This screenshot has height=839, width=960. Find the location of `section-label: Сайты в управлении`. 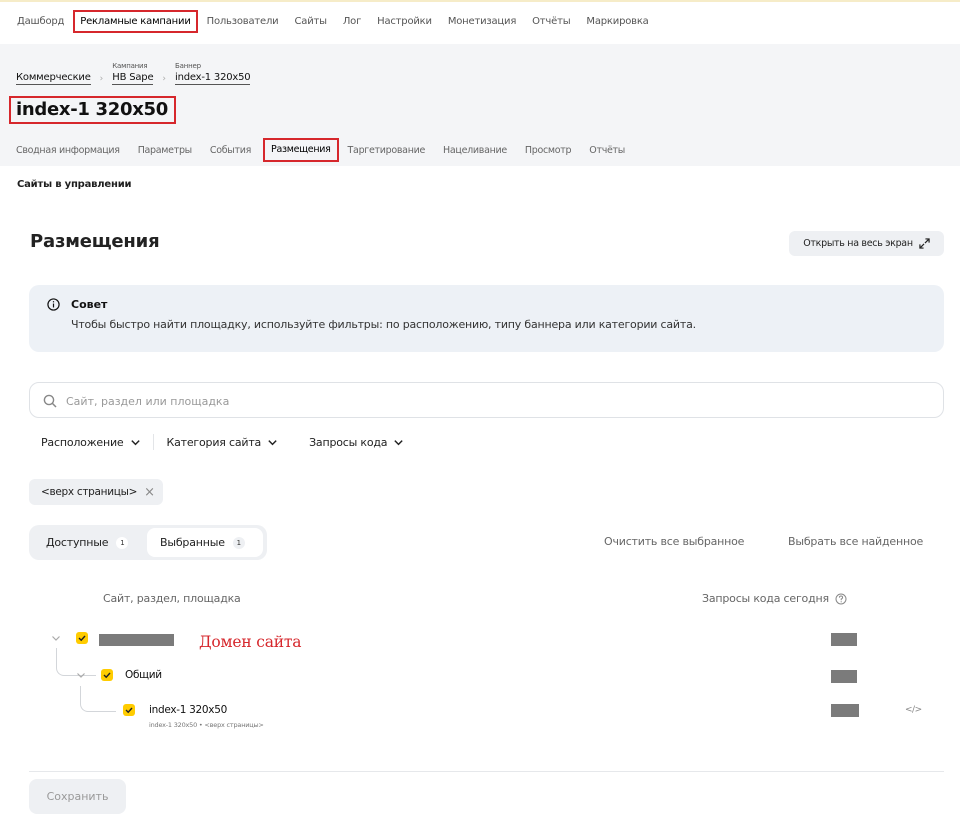

section-label: Сайты в управлении is located at coordinates (74, 184).